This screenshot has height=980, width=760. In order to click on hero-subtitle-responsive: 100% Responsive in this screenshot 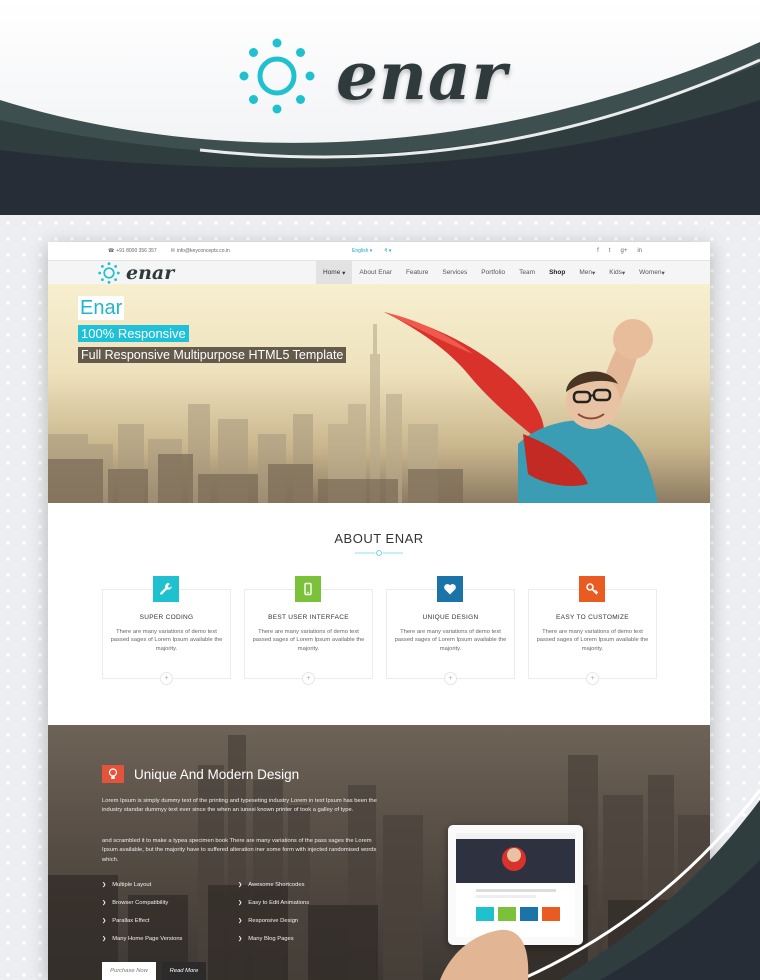, I will do `click(133, 333)`.